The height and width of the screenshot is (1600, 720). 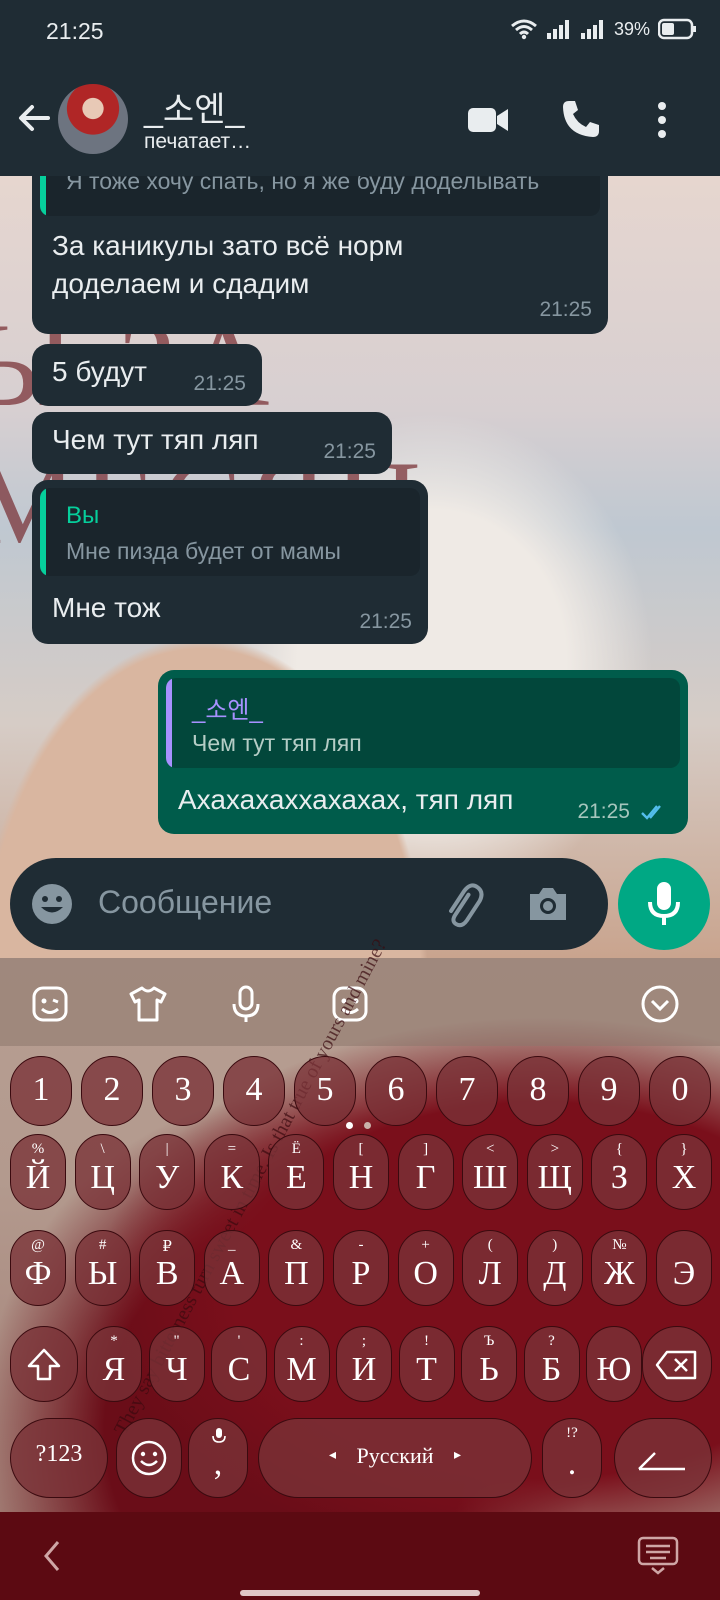 What do you see at coordinates (112, 1091) in the screenshot?
I see `key-2: 2` at bounding box center [112, 1091].